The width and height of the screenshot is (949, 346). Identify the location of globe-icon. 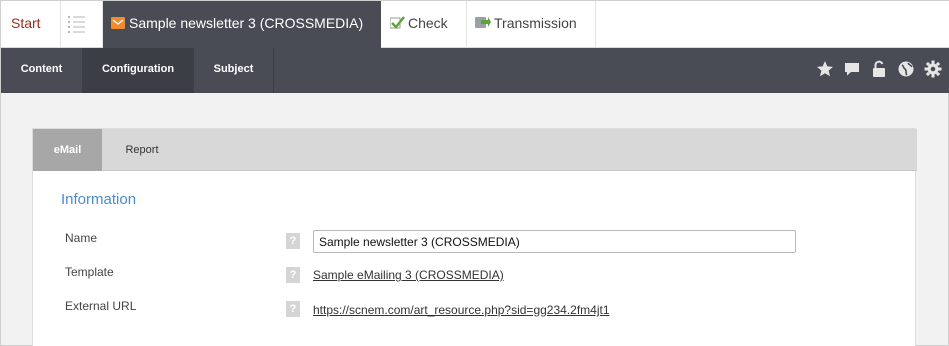
(906, 69).